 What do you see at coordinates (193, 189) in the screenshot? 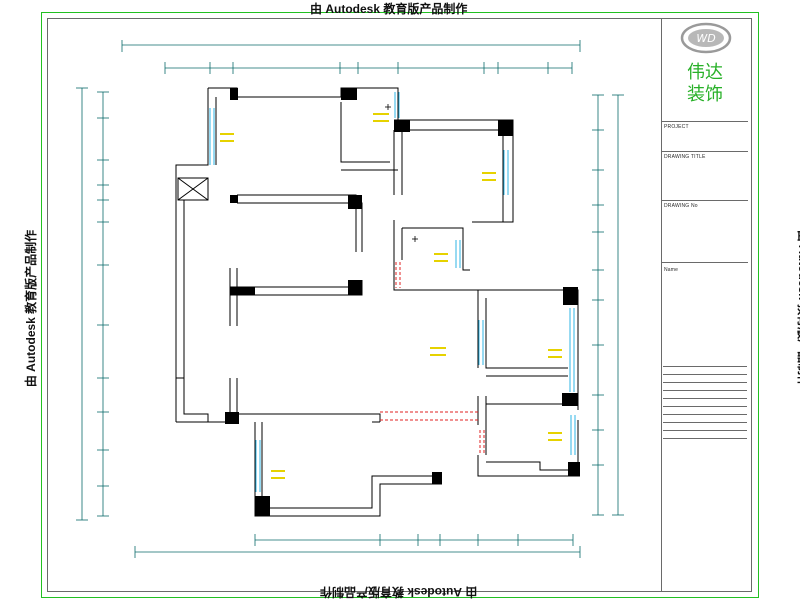
I see `ventilation-shaft-icon` at bounding box center [193, 189].